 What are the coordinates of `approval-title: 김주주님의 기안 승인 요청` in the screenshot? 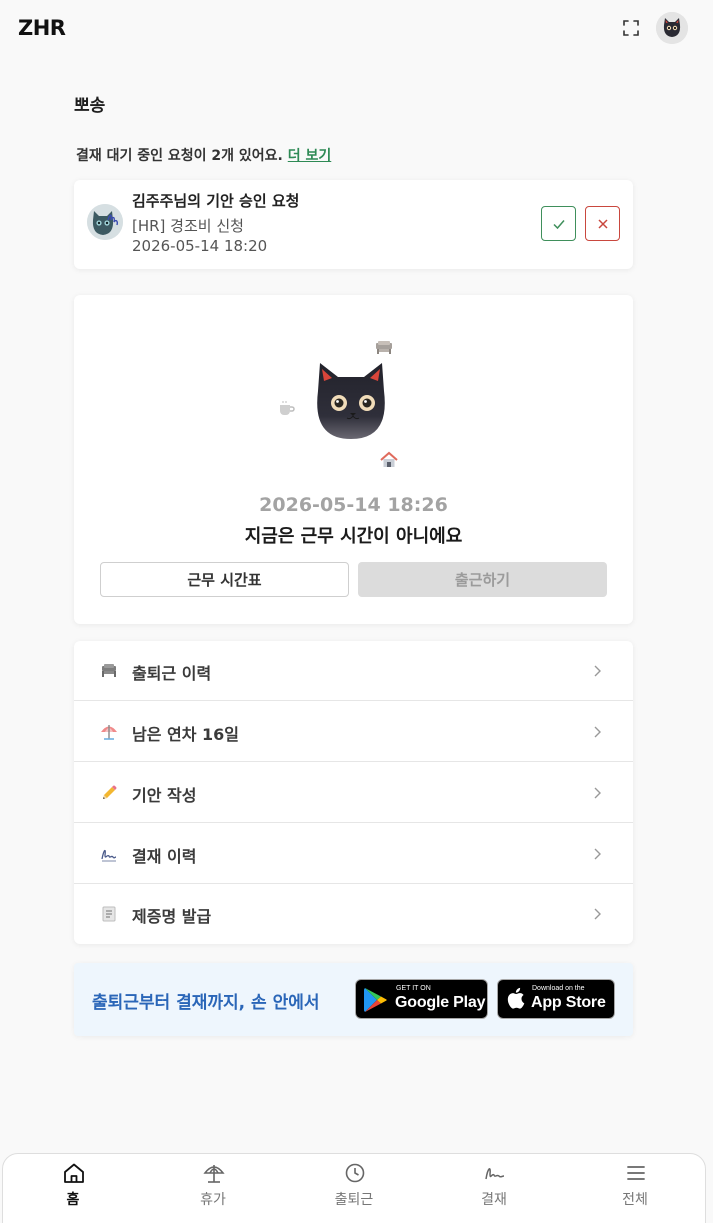 It's located at (216, 201).